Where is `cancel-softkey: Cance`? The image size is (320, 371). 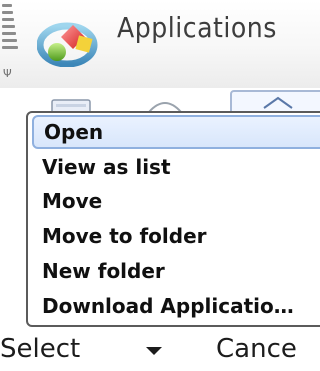
cancel-softkey: Cance is located at coordinates (256, 349).